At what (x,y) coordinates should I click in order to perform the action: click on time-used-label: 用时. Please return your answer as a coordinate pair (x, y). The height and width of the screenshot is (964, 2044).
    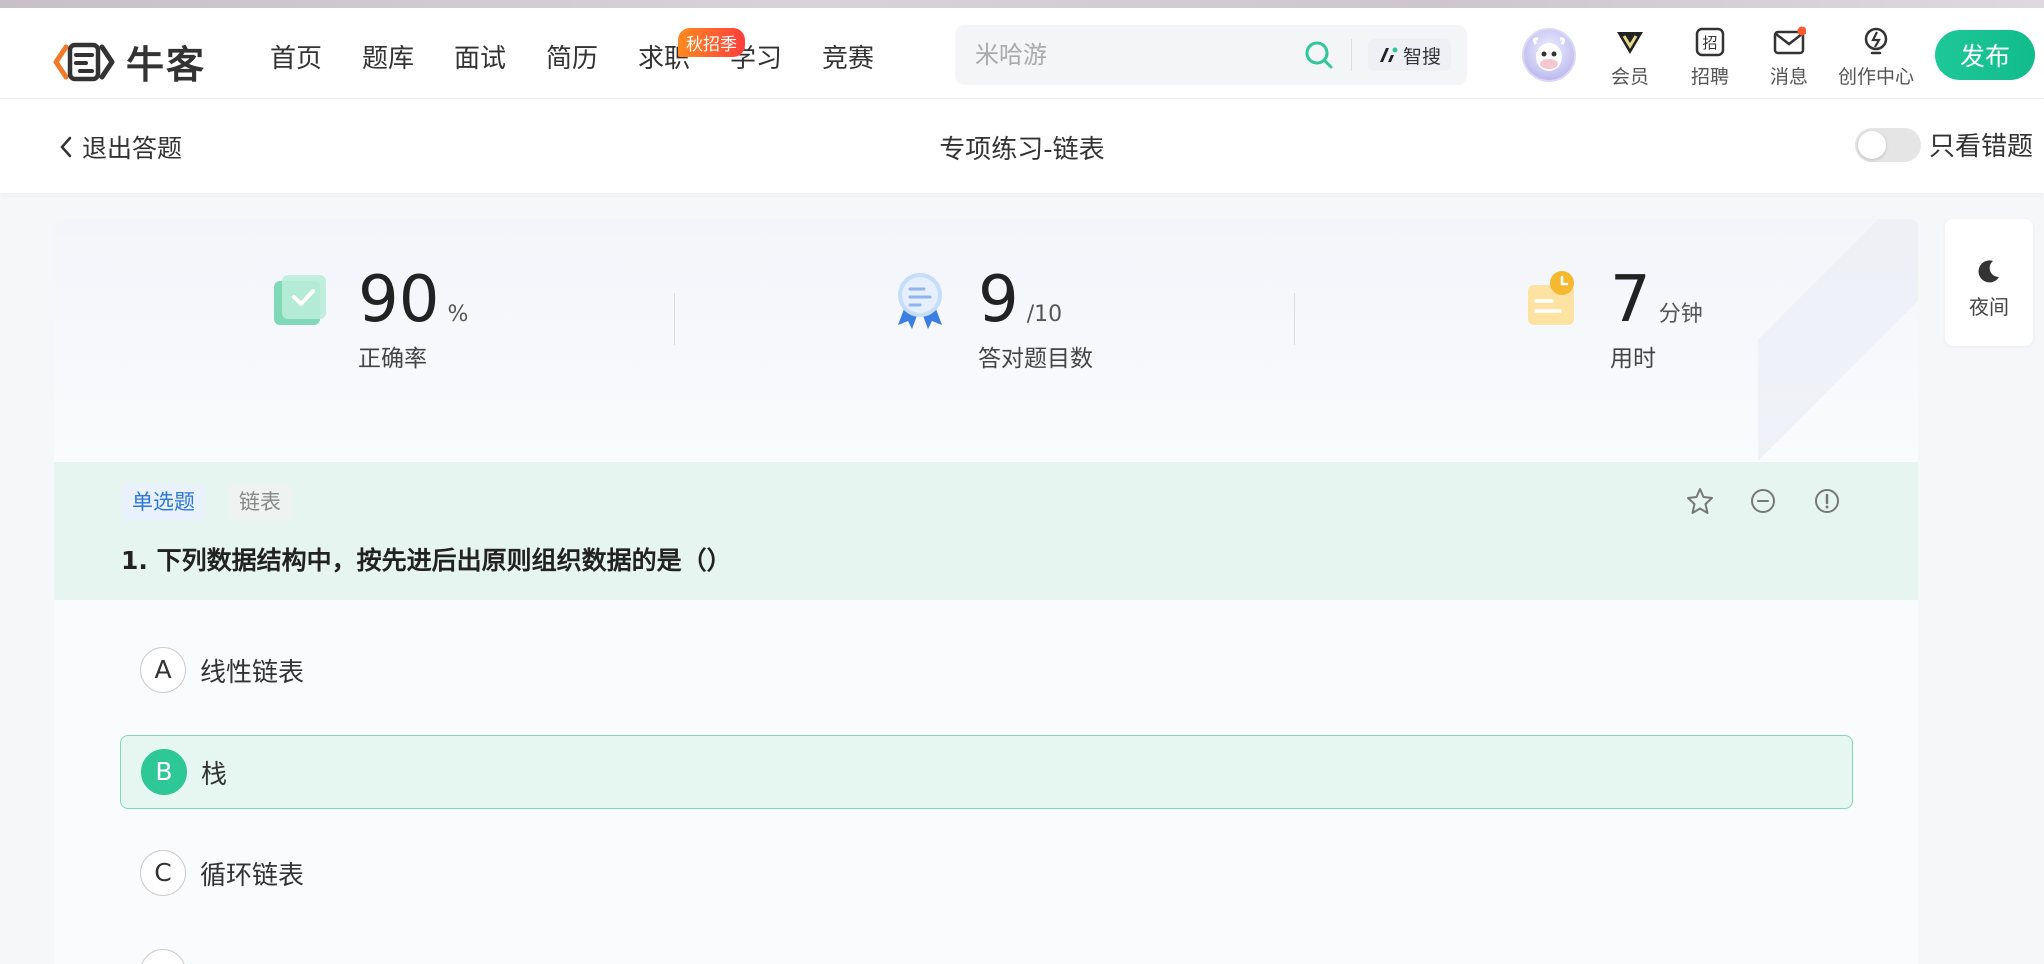
    Looking at the image, I should click on (1633, 359).